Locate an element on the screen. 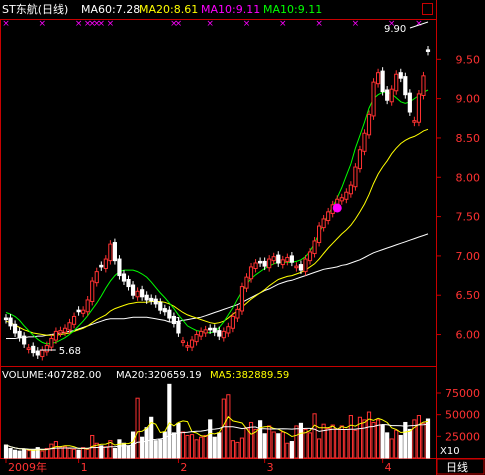 The height and width of the screenshot is (475, 485). volume-axis: 25000 50000 75000 is located at coordinates (458, 415).